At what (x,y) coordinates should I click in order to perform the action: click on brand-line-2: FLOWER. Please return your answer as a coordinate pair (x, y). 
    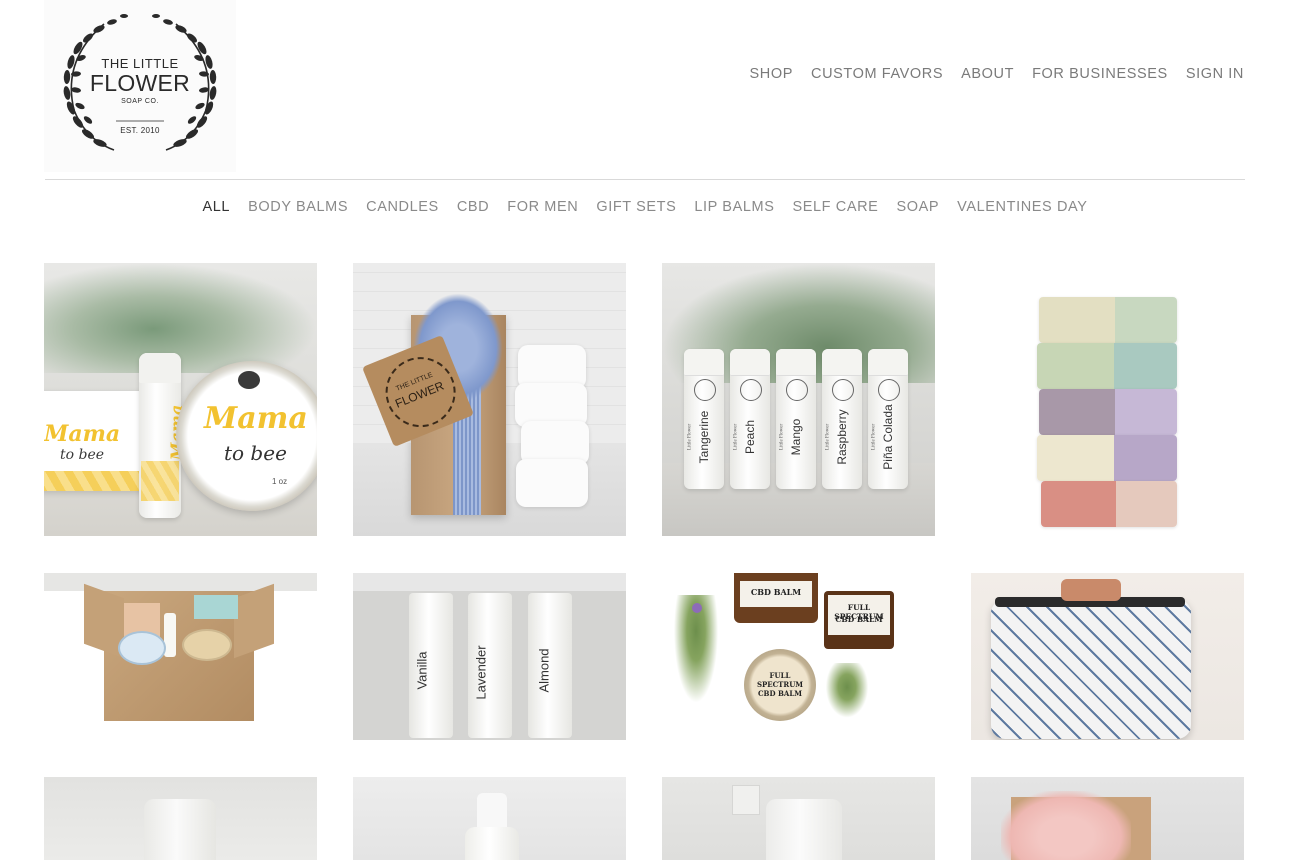
    Looking at the image, I should click on (140, 83).